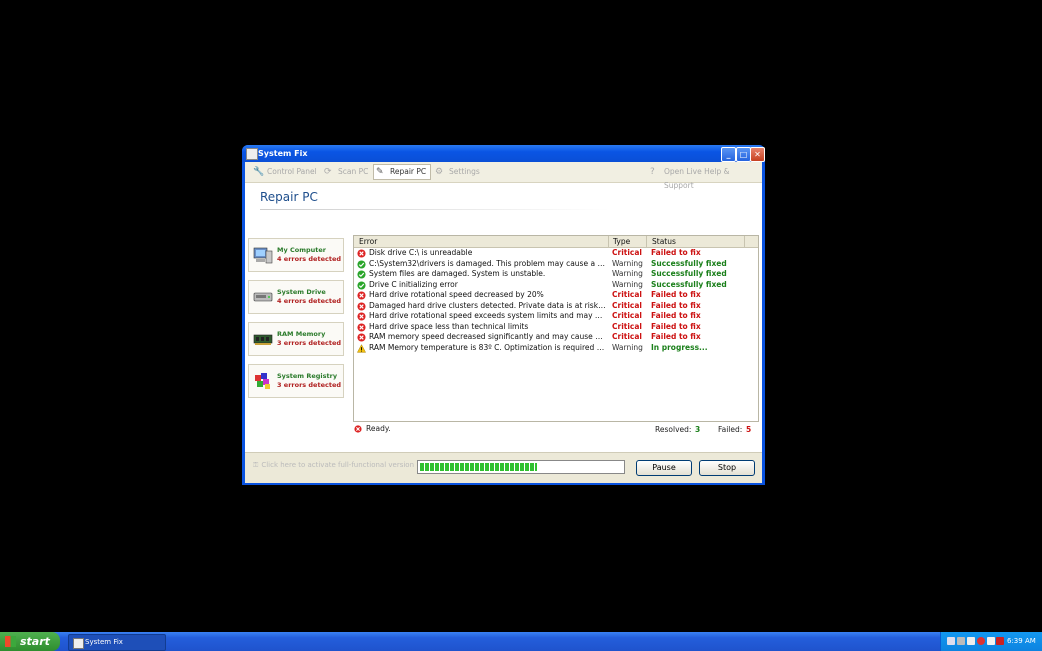  Describe the element at coordinates (104, 642) in the screenshot. I see `taskbar-button-label: System Fix` at that location.